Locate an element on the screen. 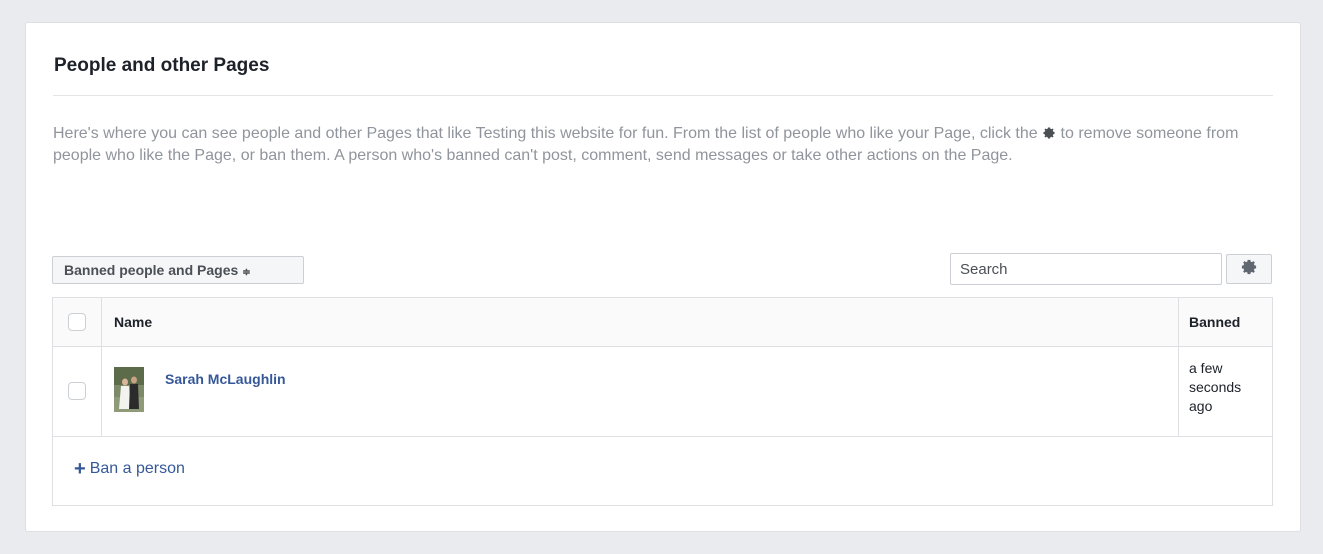 The height and width of the screenshot is (554, 1323). person-name-link: Sarah McLaughlin is located at coordinates (225, 379).